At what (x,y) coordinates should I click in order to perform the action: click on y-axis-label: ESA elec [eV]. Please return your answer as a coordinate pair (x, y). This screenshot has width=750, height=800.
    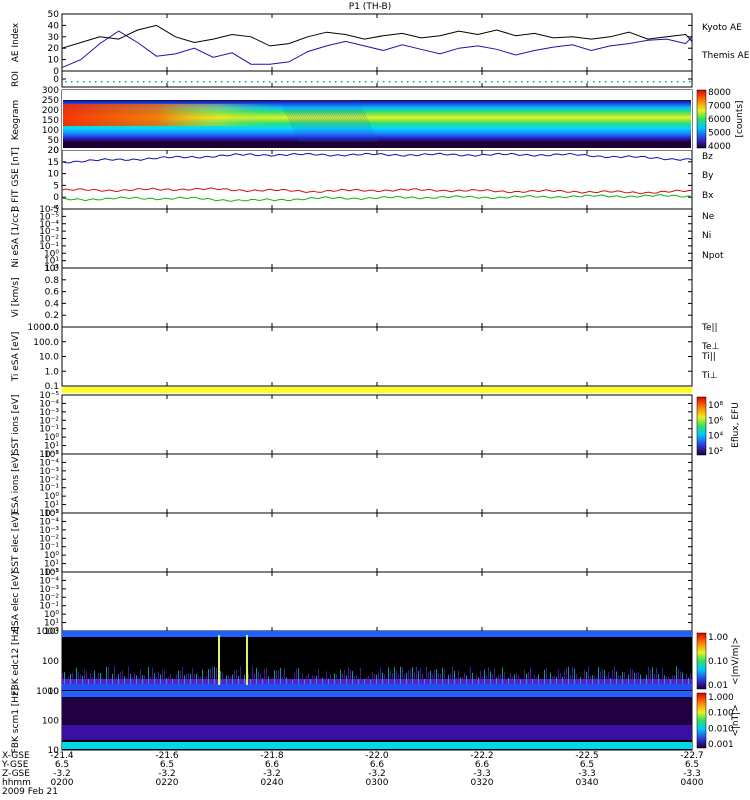
    Looking at the image, I should click on (16, 601).